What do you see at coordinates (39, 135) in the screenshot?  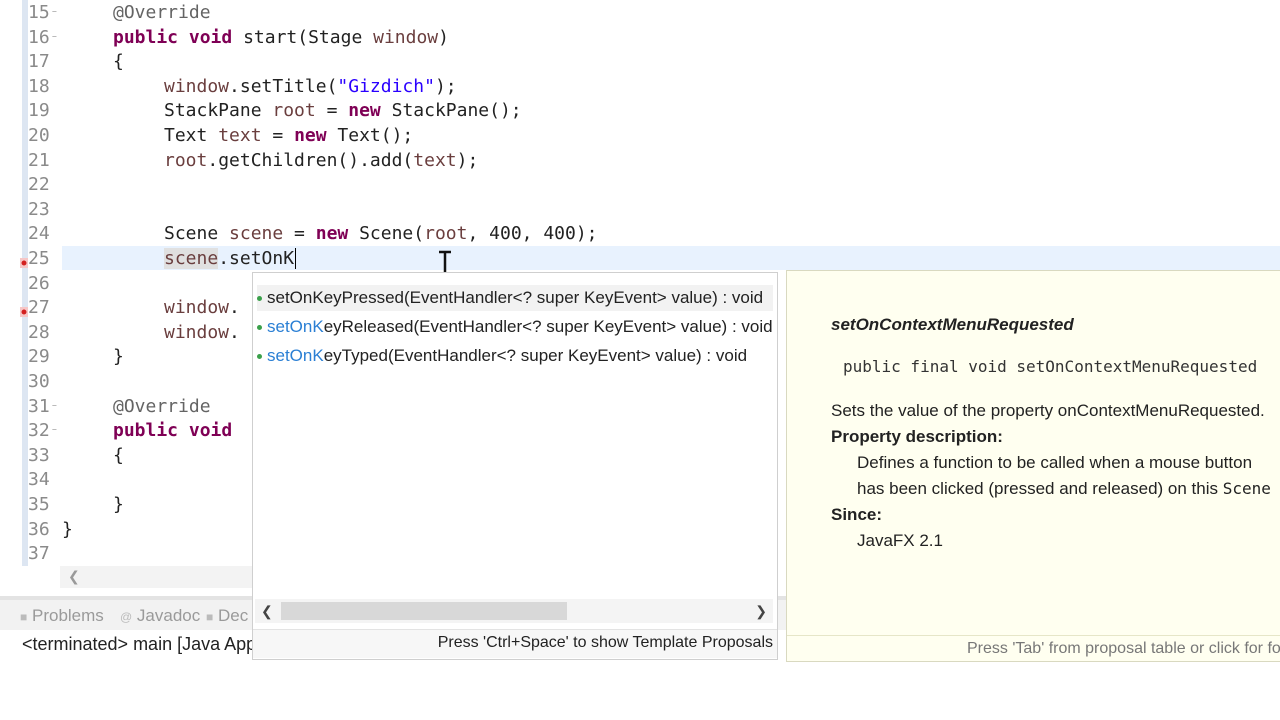 I see `line-number: 20` at bounding box center [39, 135].